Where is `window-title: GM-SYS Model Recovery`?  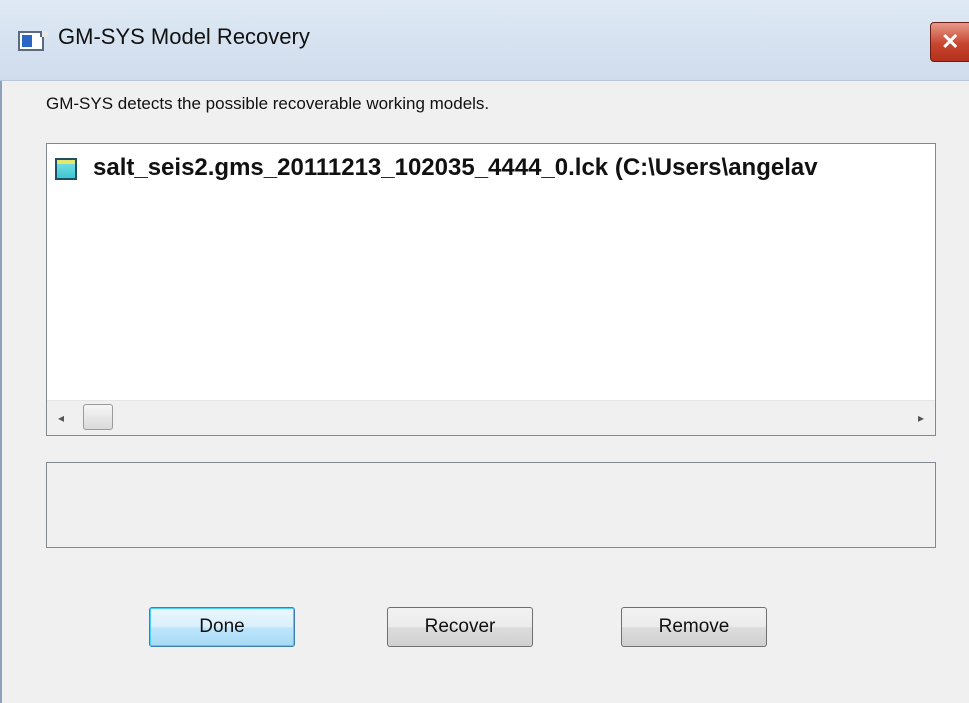 window-title: GM-SYS Model Recovery is located at coordinates (184, 36).